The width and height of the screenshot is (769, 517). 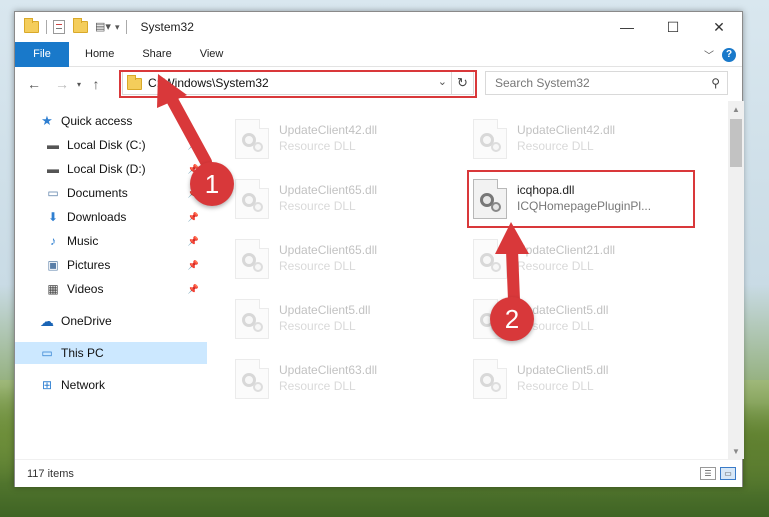 I want to click on sidebar-item-documents: ▭ Documents 📌, so click(x=111, y=193).